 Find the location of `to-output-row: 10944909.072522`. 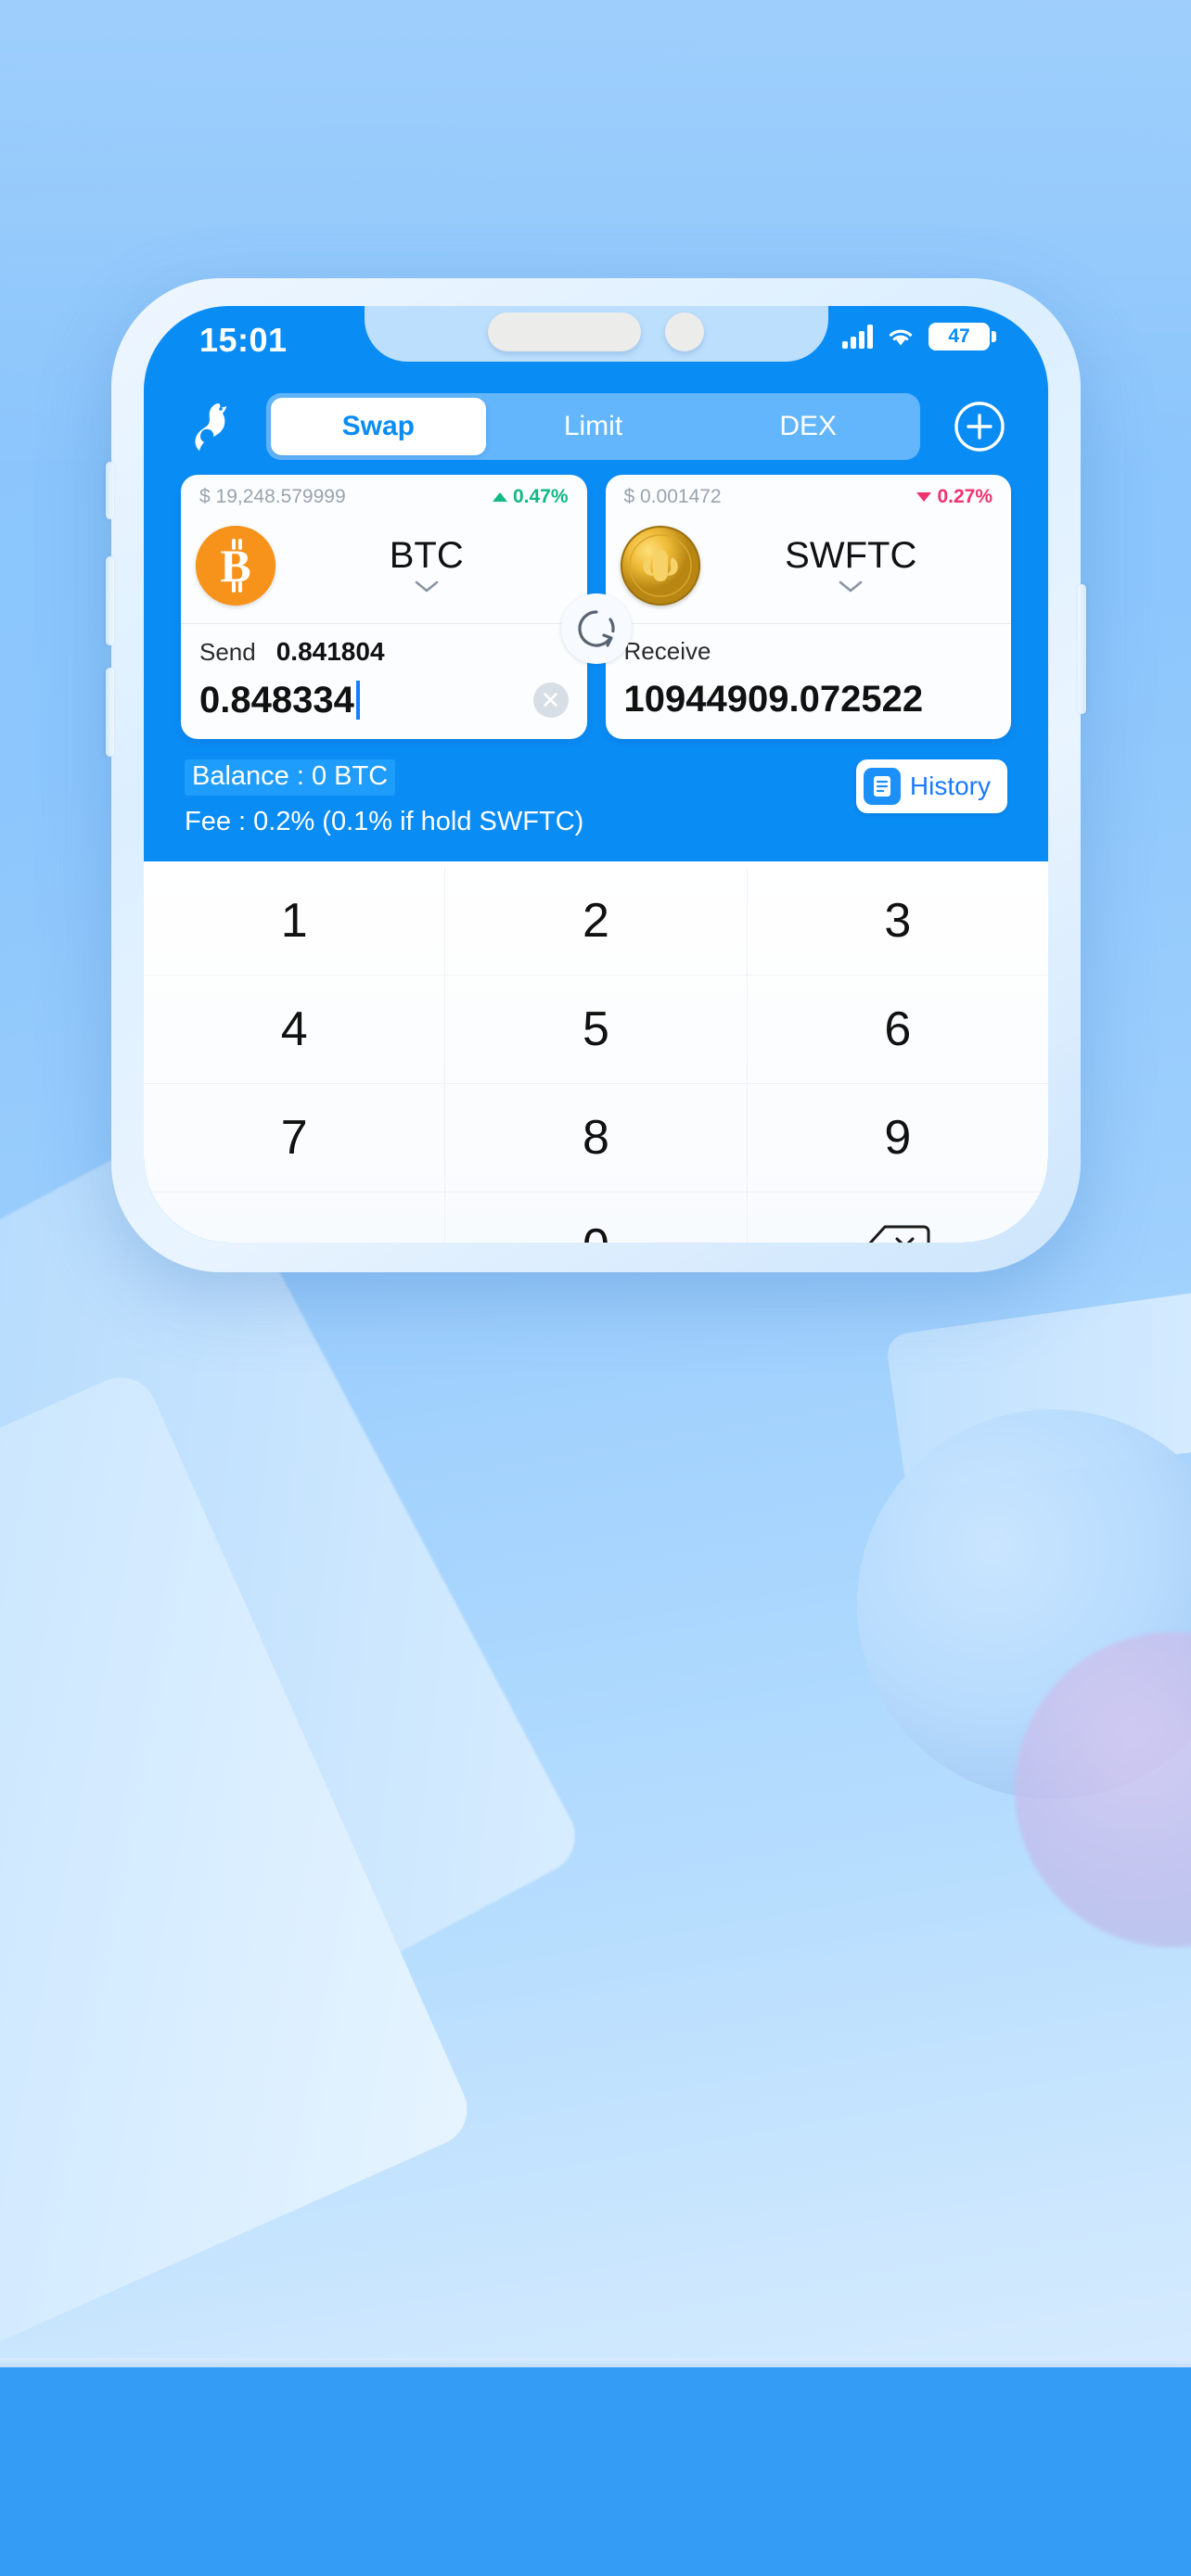

to-output-row: 10944909.072522 is located at coordinates (808, 699).